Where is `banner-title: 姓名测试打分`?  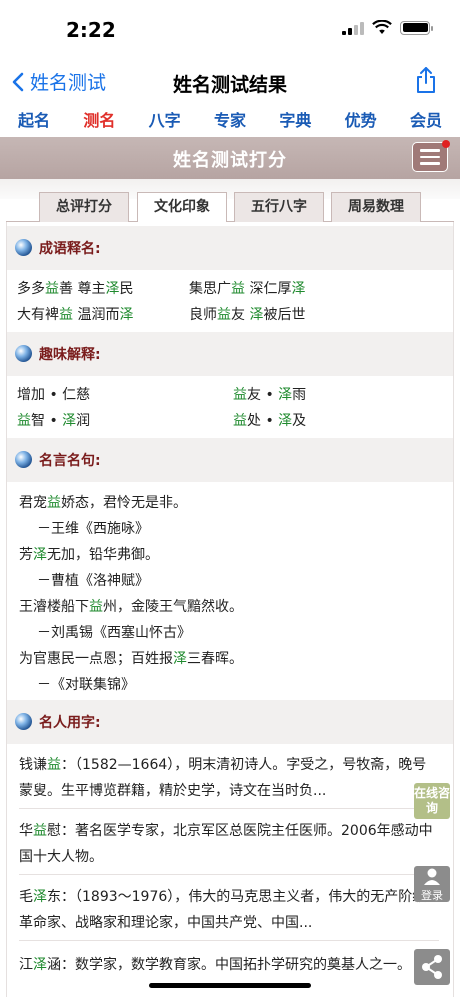
banner-title: 姓名测试打分 is located at coordinates (230, 160).